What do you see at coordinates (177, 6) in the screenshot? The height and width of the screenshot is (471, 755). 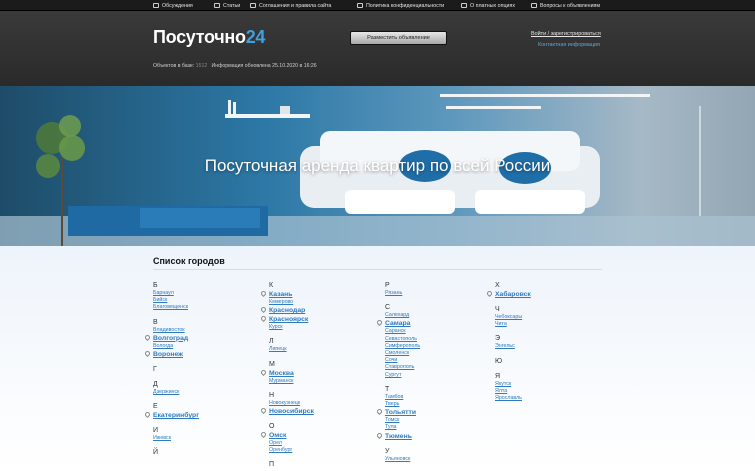 I see `nav-label: Обсуждения` at bounding box center [177, 6].